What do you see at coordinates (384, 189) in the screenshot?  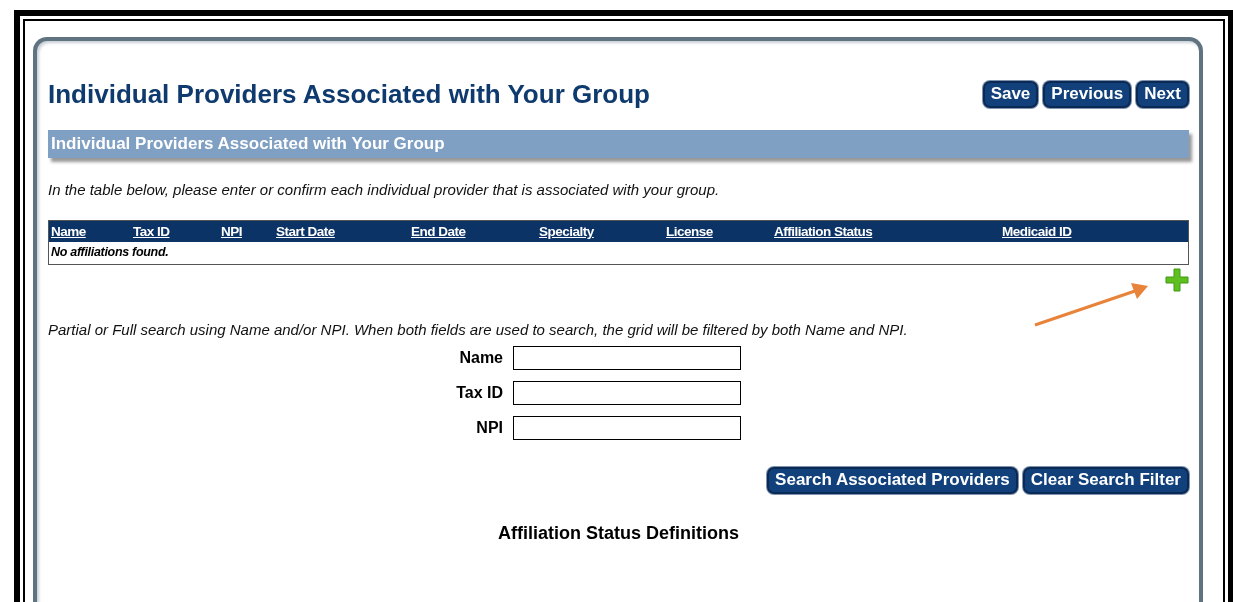 I see `instruction-text: In the table below, please enter or confirm each individual provider that is associated with your group.` at bounding box center [384, 189].